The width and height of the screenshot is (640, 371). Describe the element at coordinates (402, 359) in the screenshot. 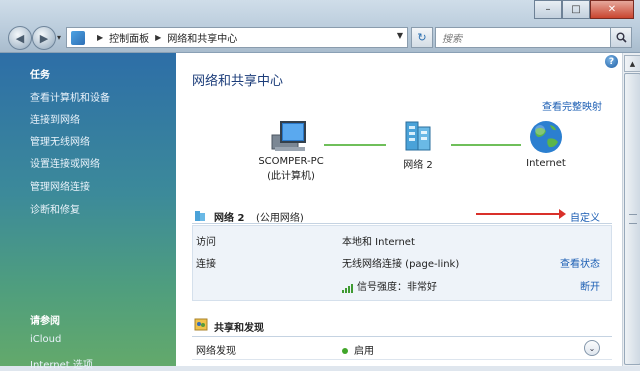

I see `row-divider` at that location.